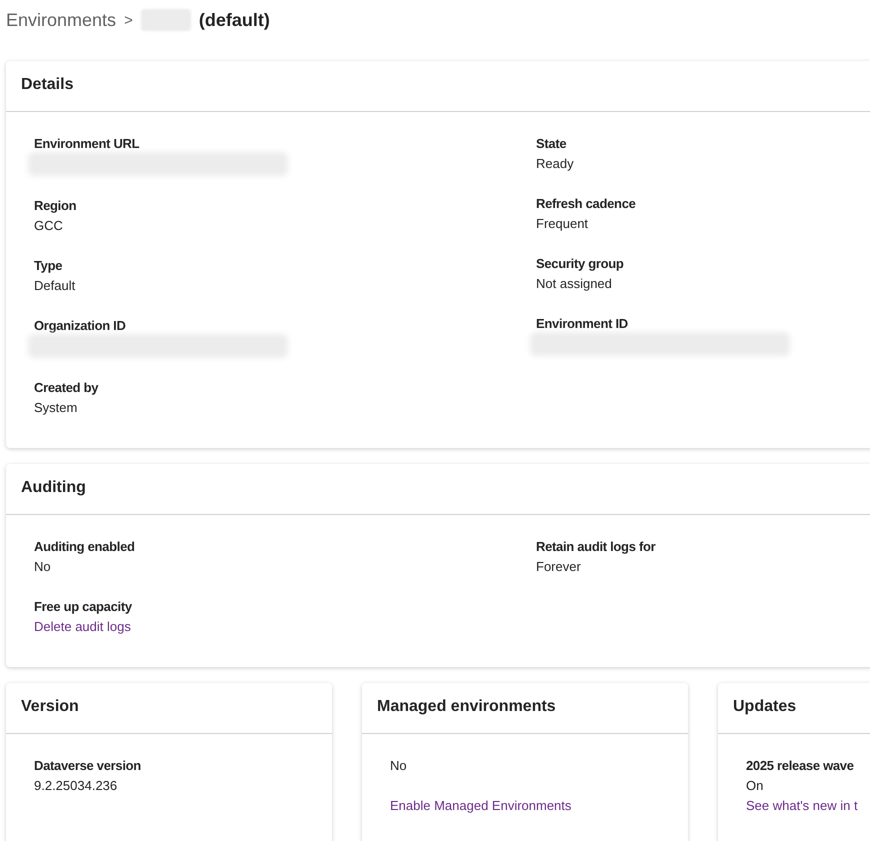 This screenshot has height=841, width=870. I want to click on field-label: State, so click(552, 144).